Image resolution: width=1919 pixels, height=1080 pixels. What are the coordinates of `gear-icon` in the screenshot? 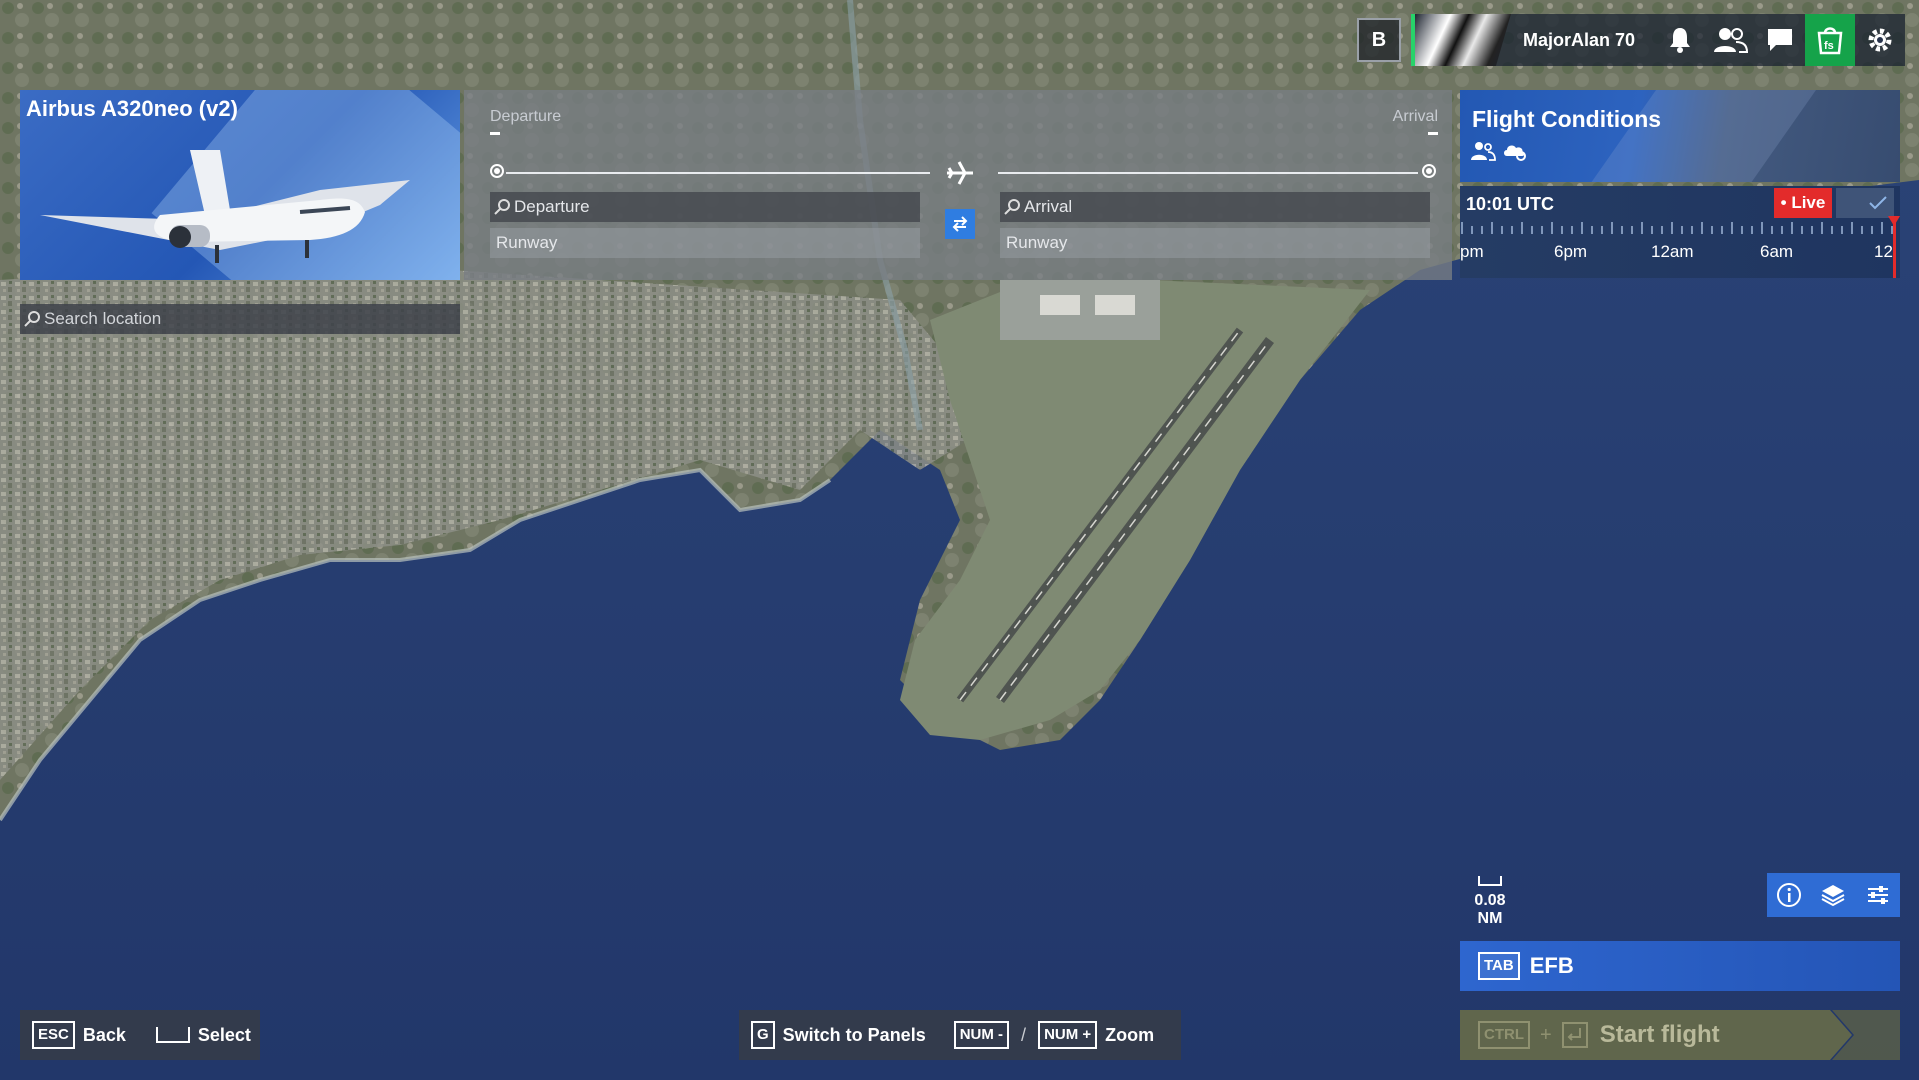 It's located at (1880, 40).